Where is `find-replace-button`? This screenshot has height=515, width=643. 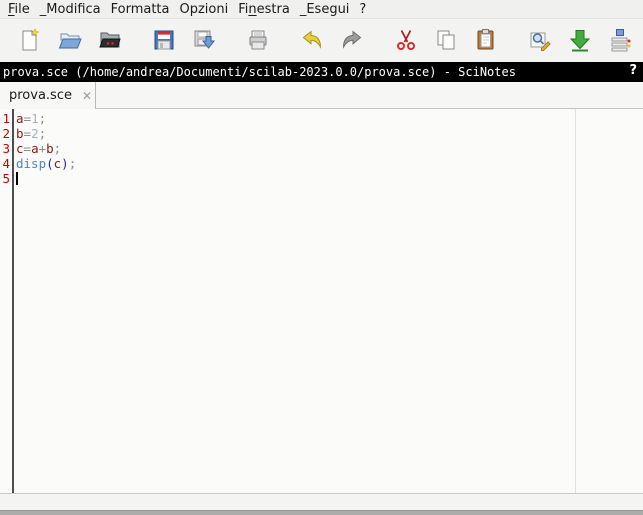
find-replace-button is located at coordinates (540, 41).